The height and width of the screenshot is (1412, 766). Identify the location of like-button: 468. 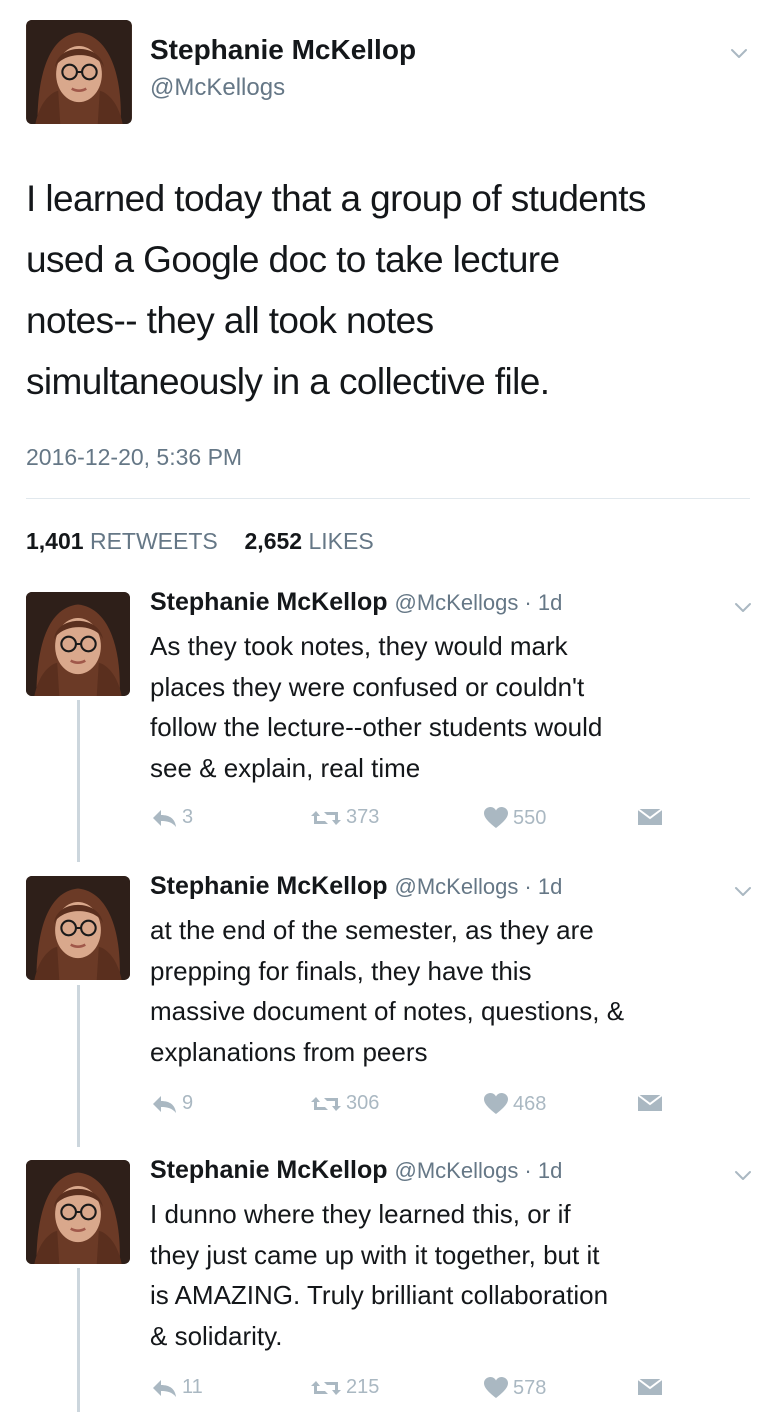
(514, 1104).